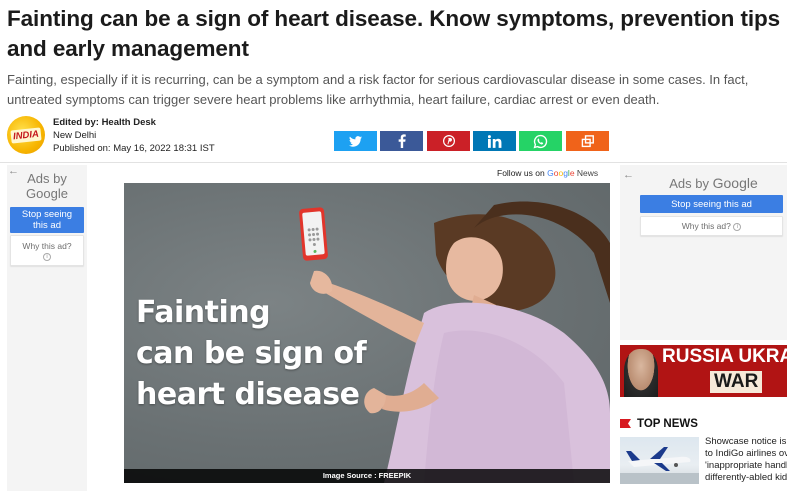 The width and height of the screenshot is (787, 491). I want to click on news-thumbnail, so click(659, 460).